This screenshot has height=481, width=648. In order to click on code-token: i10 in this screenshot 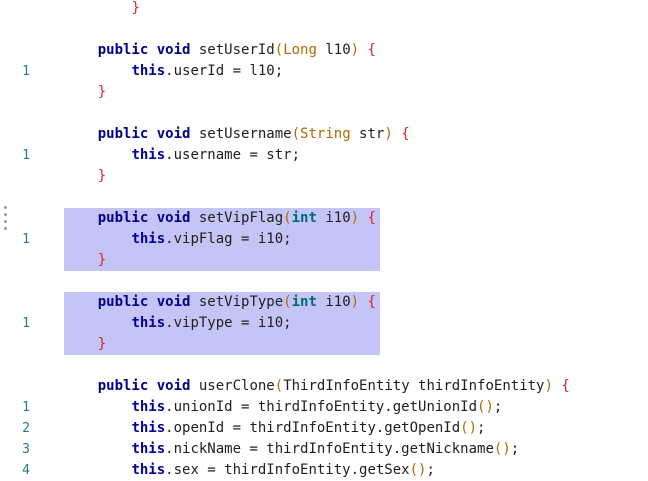, I will do `click(333, 218)`.